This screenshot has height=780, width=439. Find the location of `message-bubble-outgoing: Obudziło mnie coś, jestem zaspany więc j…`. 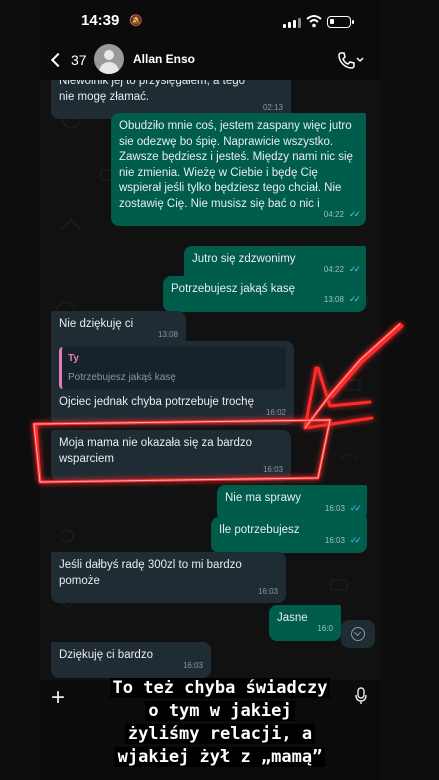

message-bubble-outgoing: Obudziło mnie coś, jestem zaspany więc j… is located at coordinates (238, 169).